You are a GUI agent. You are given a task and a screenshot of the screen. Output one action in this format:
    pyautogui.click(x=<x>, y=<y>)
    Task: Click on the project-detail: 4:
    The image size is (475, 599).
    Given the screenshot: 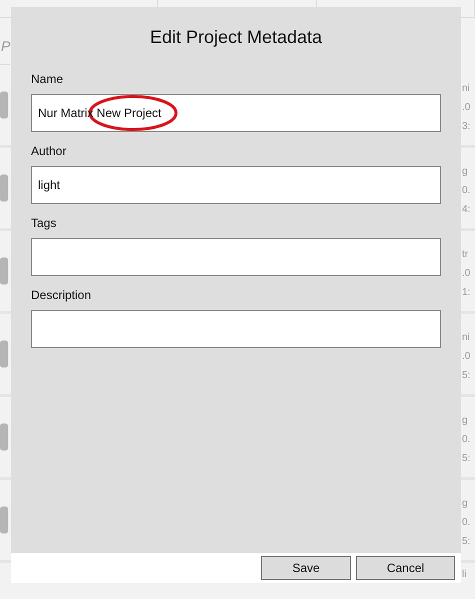 What is the action you would take?
    pyautogui.click(x=467, y=209)
    